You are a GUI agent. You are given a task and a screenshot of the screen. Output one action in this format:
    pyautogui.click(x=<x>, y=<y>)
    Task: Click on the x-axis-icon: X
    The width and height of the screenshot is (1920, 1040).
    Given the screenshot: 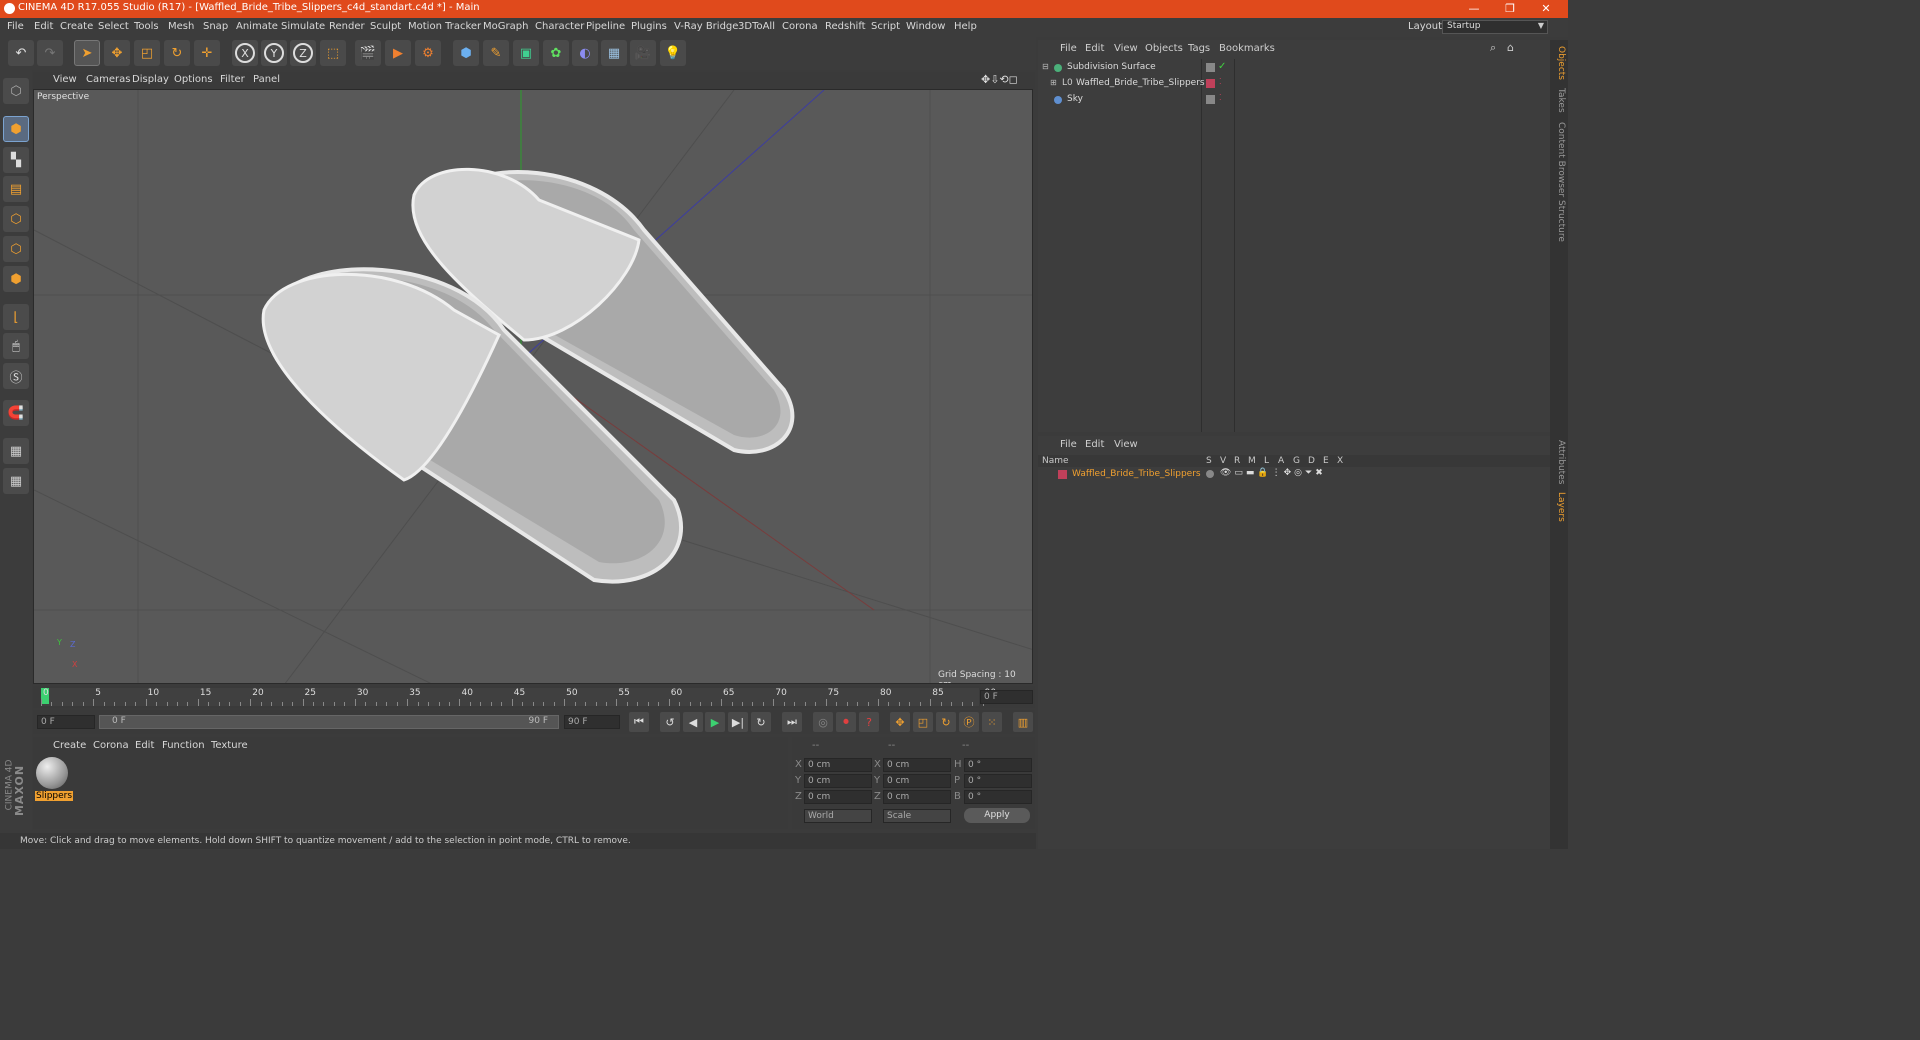 What is the action you would take?
    pyautogui.click(x=245, y=53)
    